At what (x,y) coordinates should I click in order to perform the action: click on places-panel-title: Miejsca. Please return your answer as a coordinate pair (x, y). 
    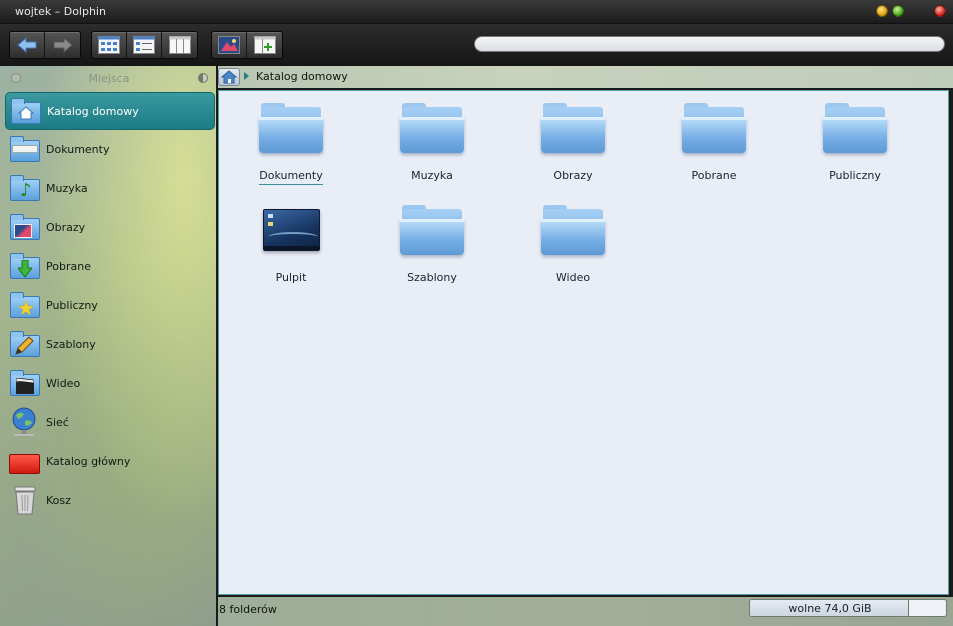
    Looking at the image, I should click on (109, 78).